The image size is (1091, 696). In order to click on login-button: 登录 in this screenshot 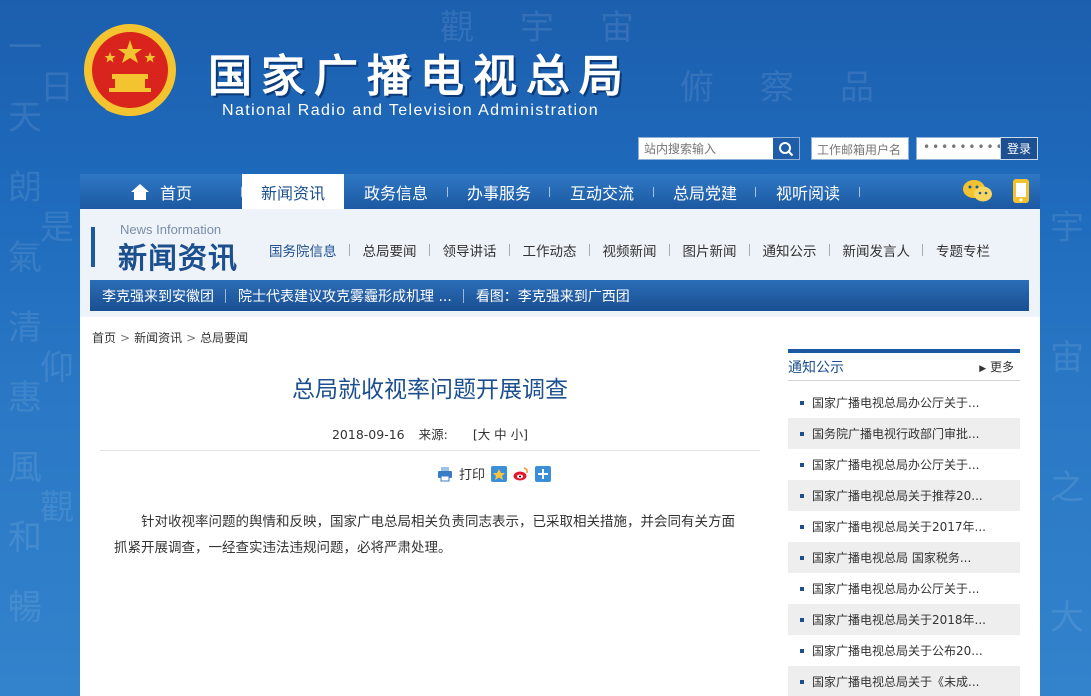, I will do `click(1019, 148)`.